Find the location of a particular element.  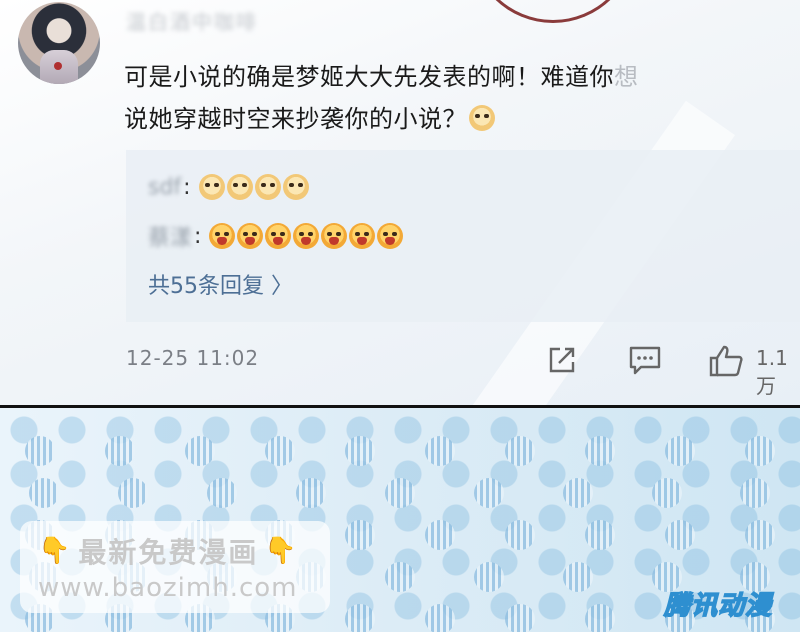

username: 温白酒中咖啡 is located at coordinates (192, 20).